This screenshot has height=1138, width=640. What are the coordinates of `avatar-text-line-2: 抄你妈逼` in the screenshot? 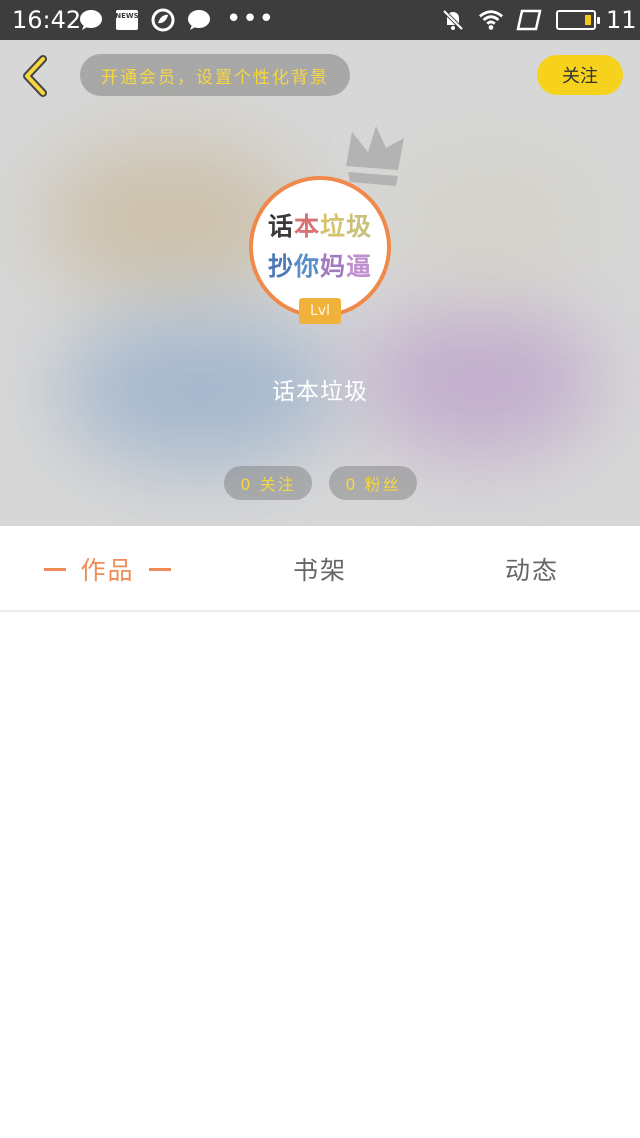 It's located at (320, 266).